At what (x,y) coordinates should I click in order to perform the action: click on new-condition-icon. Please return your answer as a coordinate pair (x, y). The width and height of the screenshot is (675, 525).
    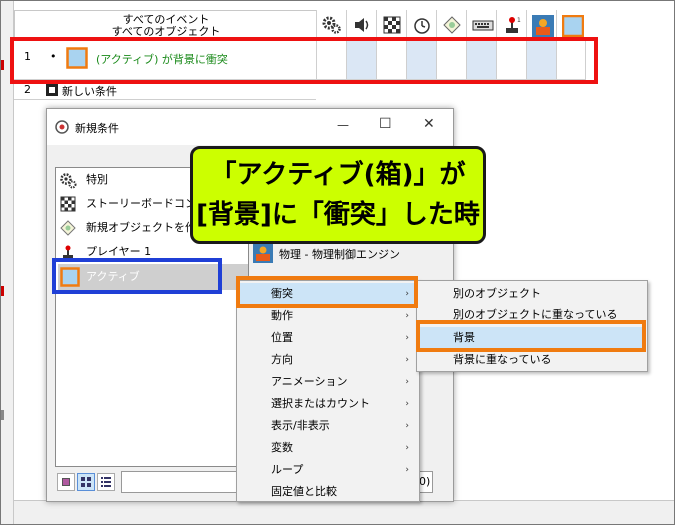
    Looking at the image, I should click on (52, 90).